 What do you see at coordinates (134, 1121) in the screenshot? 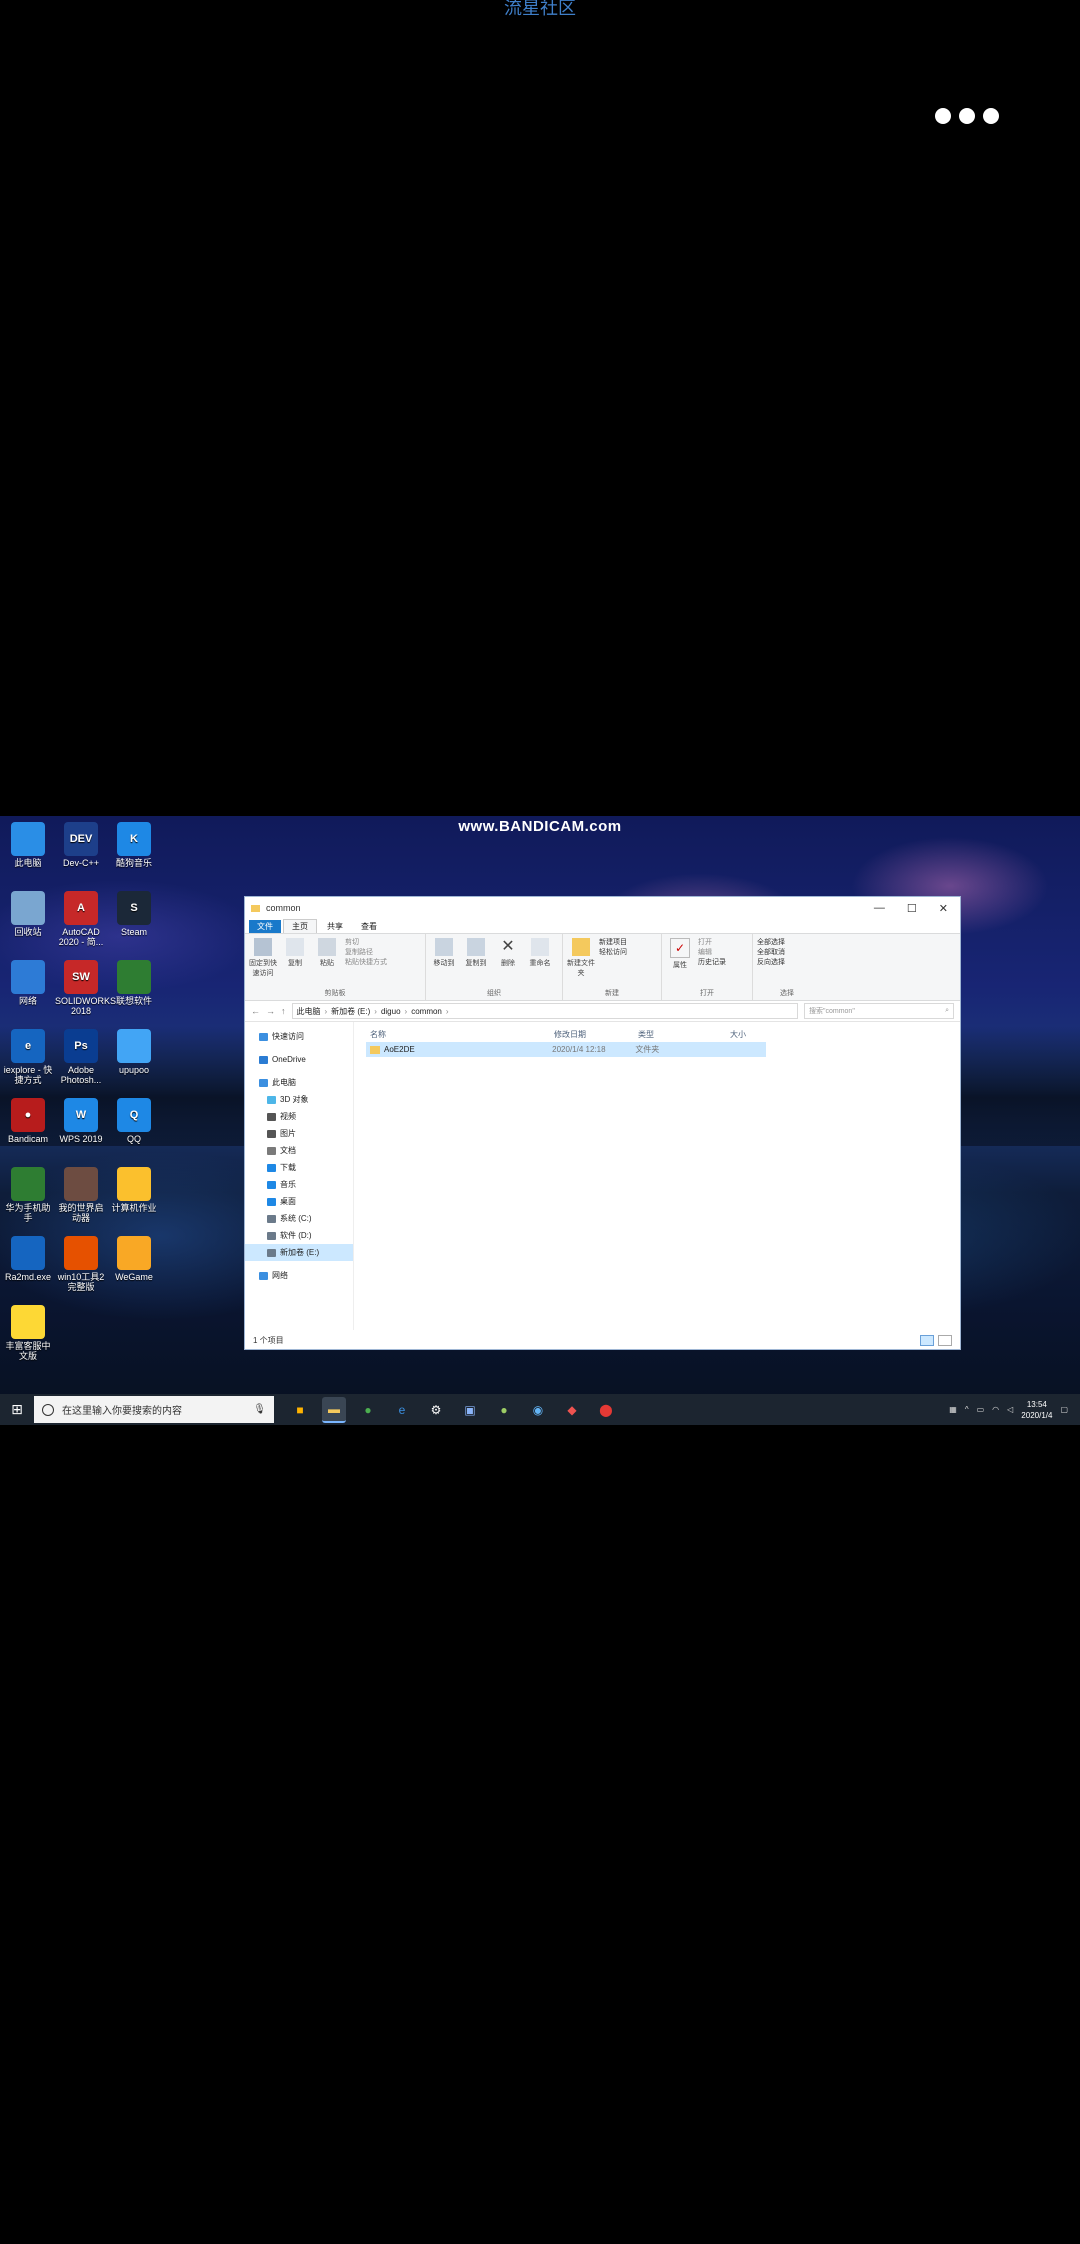
I see `desktop-icon: Q QQ` at bounding box center [134, 1121].